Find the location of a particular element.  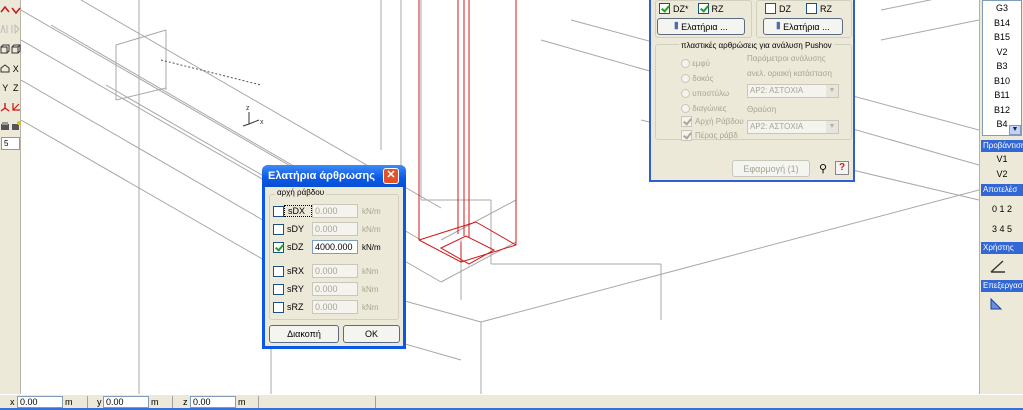

box-view-alt-icon is located at coordinates (16, 49).